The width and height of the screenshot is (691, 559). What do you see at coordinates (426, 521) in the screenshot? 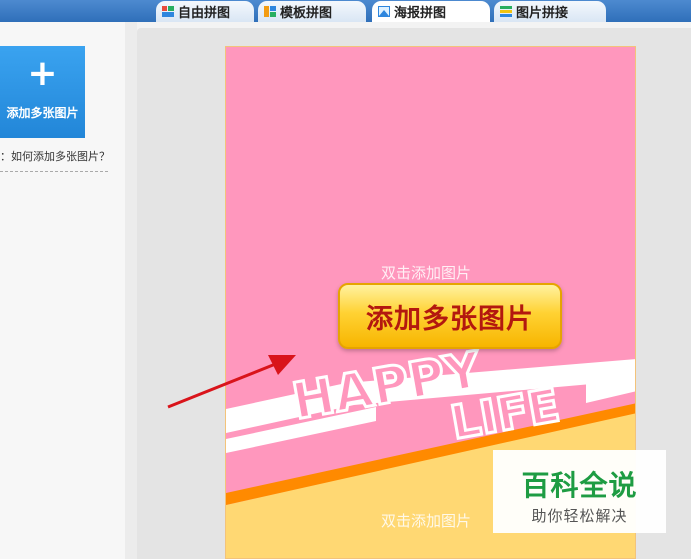
I see `poster-hint-bottom: 双击添加图片` at bounding box center [426, 521].